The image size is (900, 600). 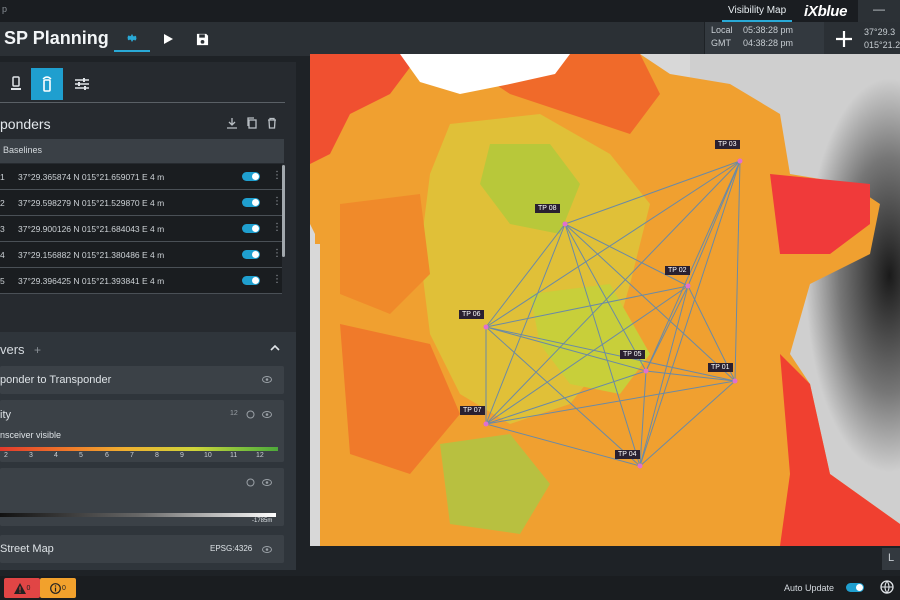 I want to click on marker-label-tp07: TP 07, so click(x=472, y=410).